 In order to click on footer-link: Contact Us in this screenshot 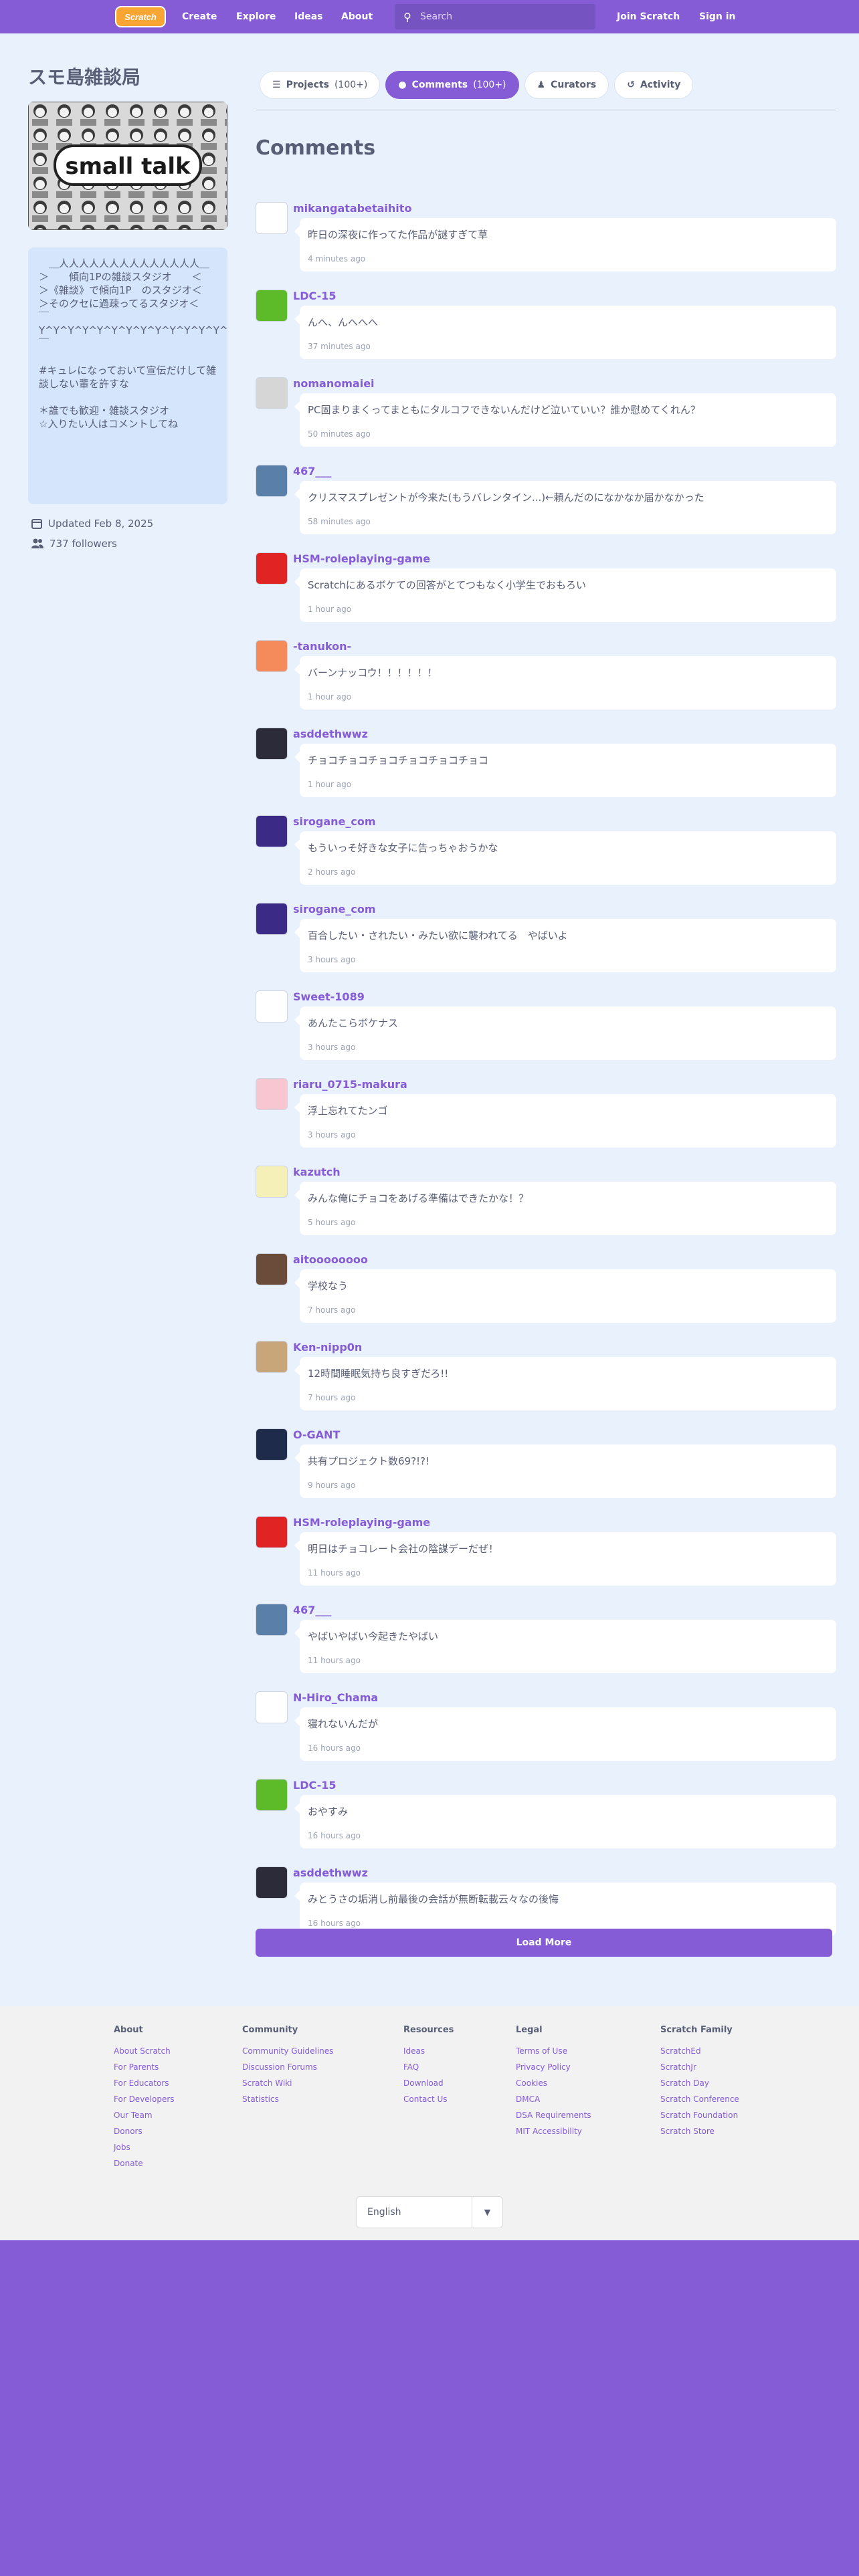, I will do `click(428, 2099)`.